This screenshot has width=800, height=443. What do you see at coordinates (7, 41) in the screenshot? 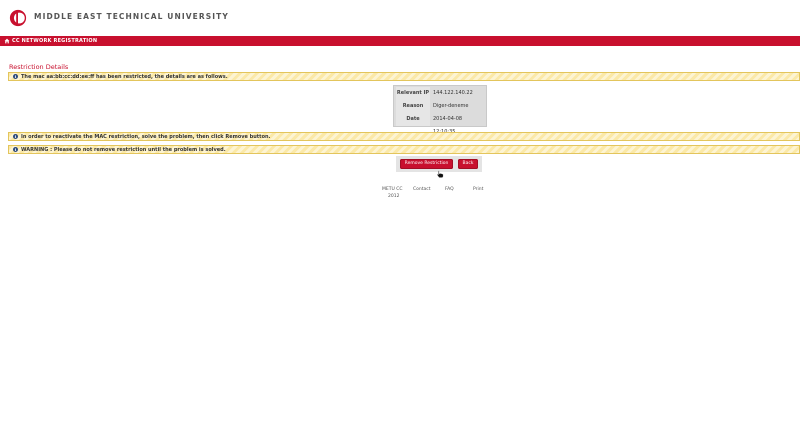
I see `home-icon` at bounding box center [7, 41].